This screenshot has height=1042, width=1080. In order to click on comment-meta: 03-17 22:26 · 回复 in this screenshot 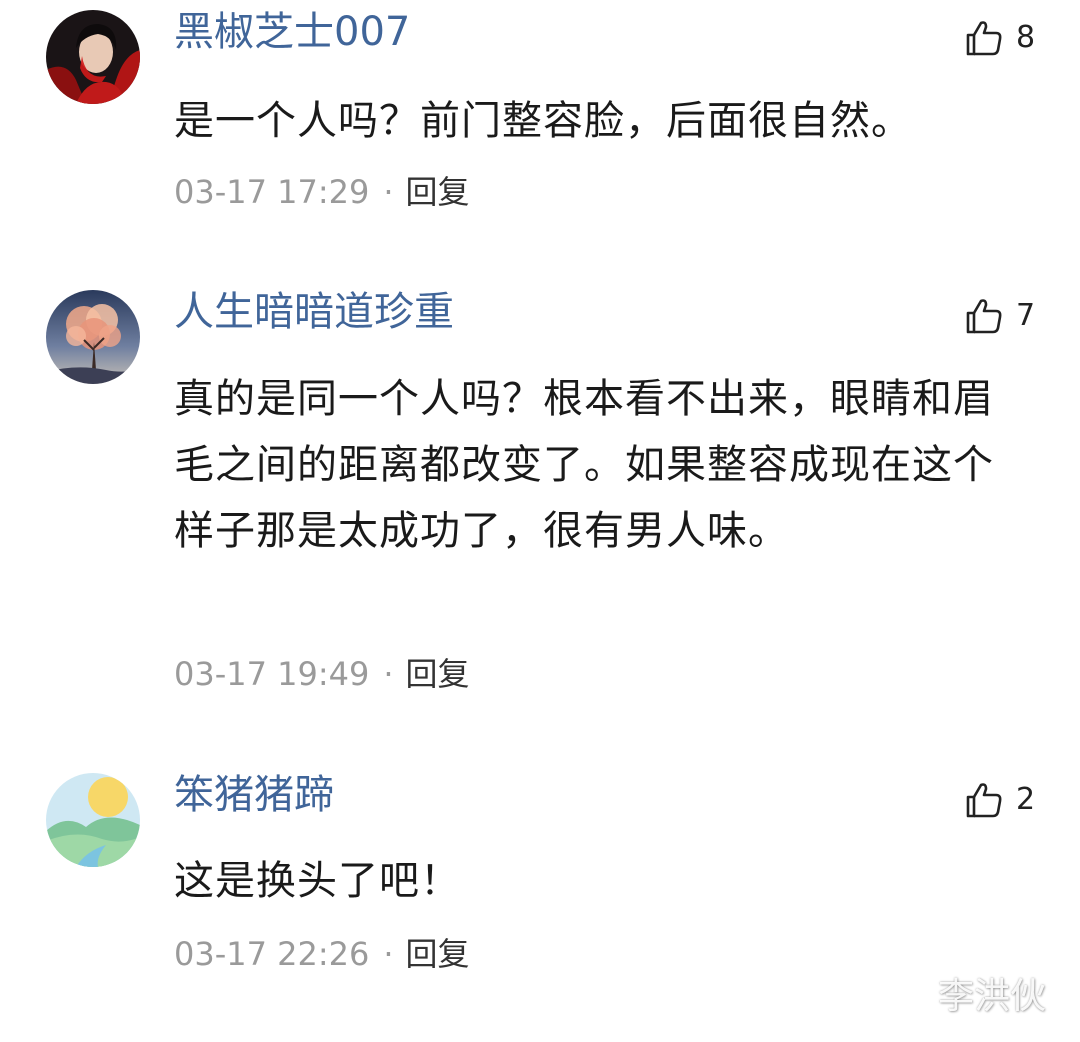, I will do `click(322, 954)`.